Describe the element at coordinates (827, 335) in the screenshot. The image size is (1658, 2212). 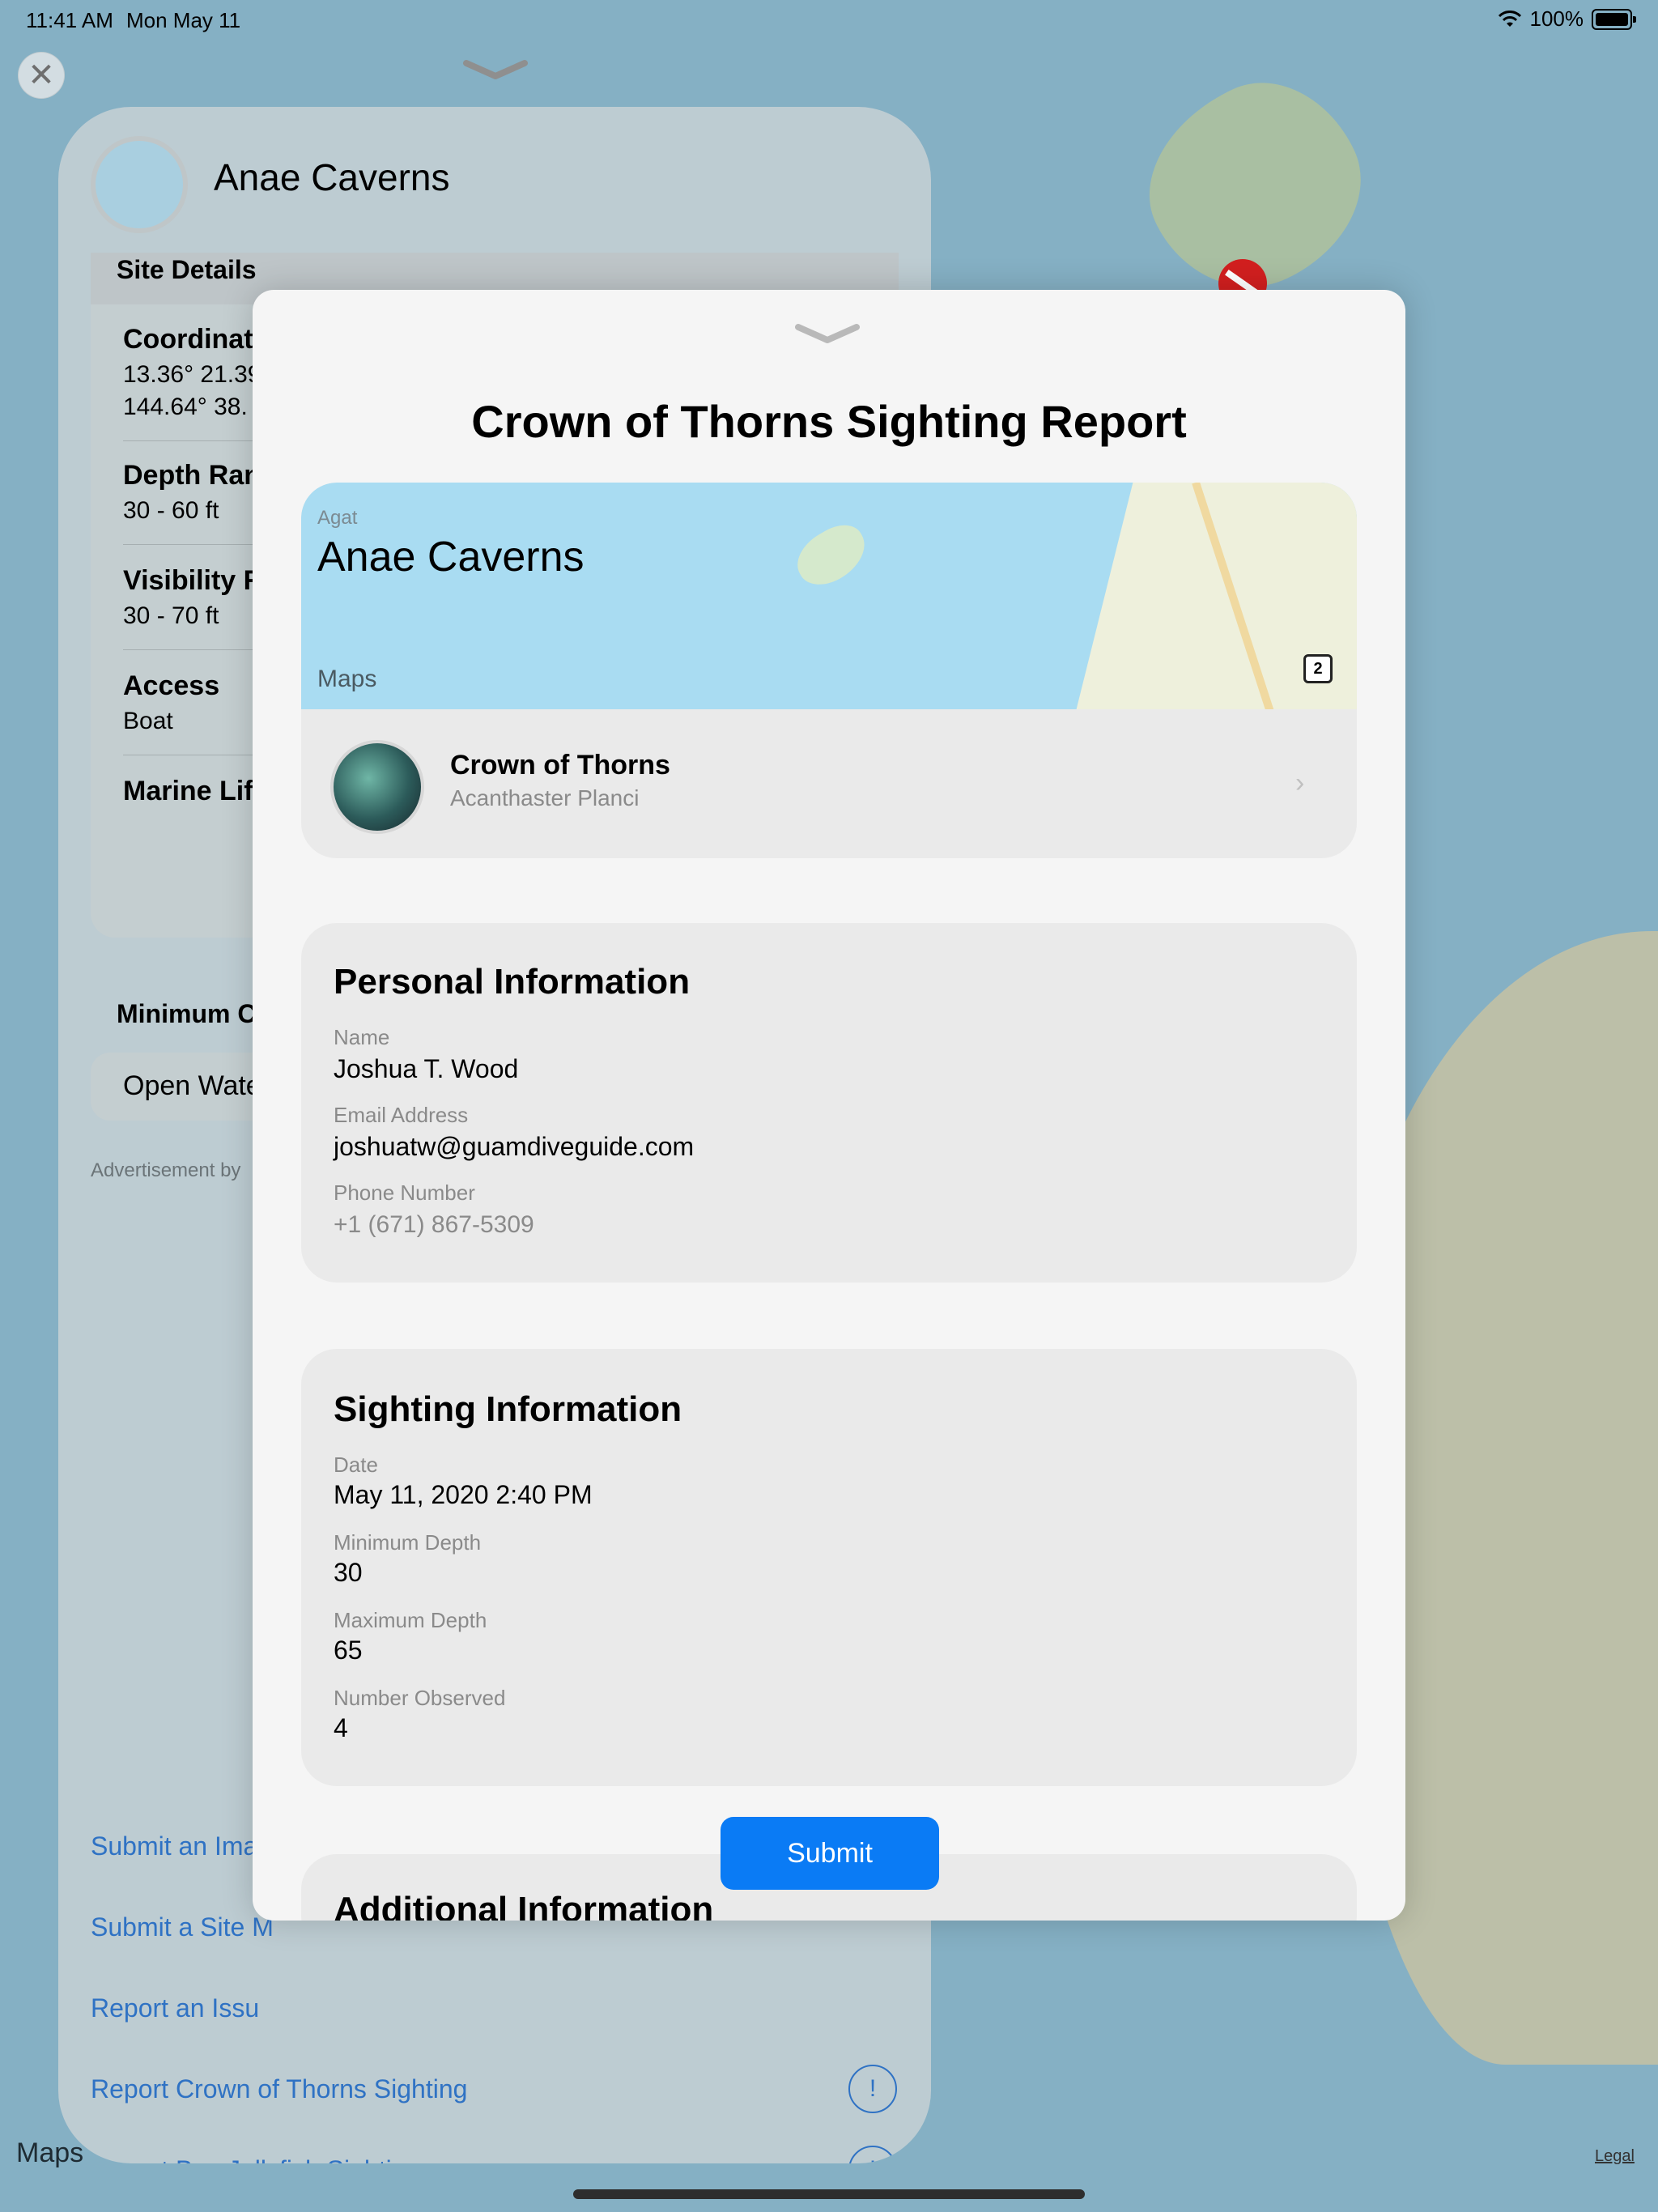
I see `dismiss-chevron-down-icon` at that location.